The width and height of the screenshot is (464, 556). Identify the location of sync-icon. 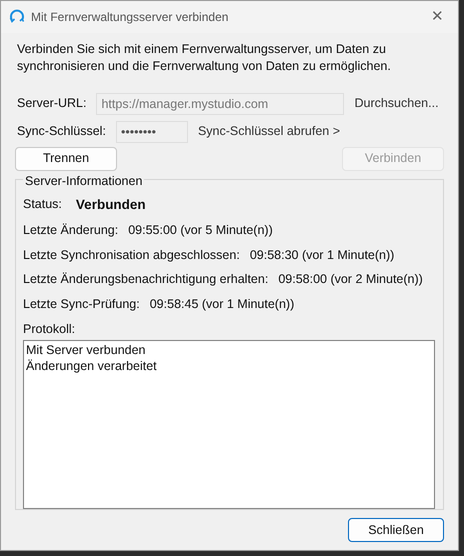
(17, 17).